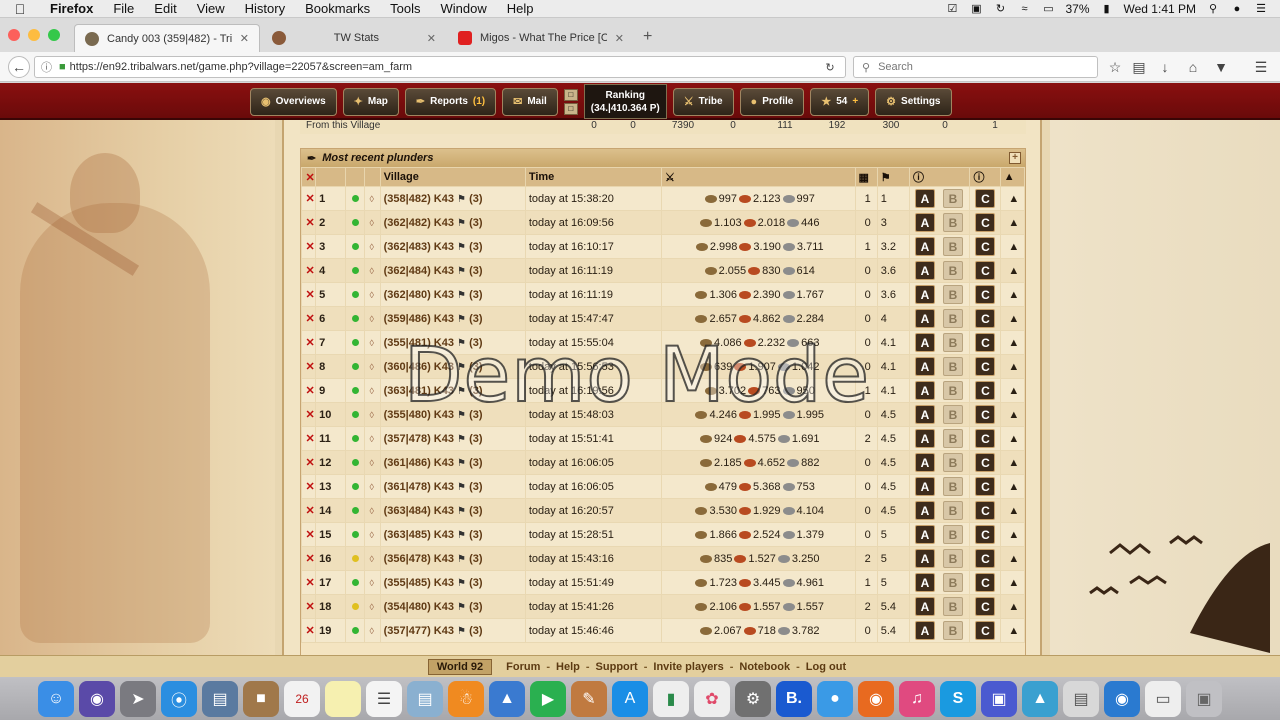 This screenshot has width=1280, height=720. What do you see at coordinates (520, 8) in the screenshot?
I see `menu-help: Help` at bounding box center [520, 8].